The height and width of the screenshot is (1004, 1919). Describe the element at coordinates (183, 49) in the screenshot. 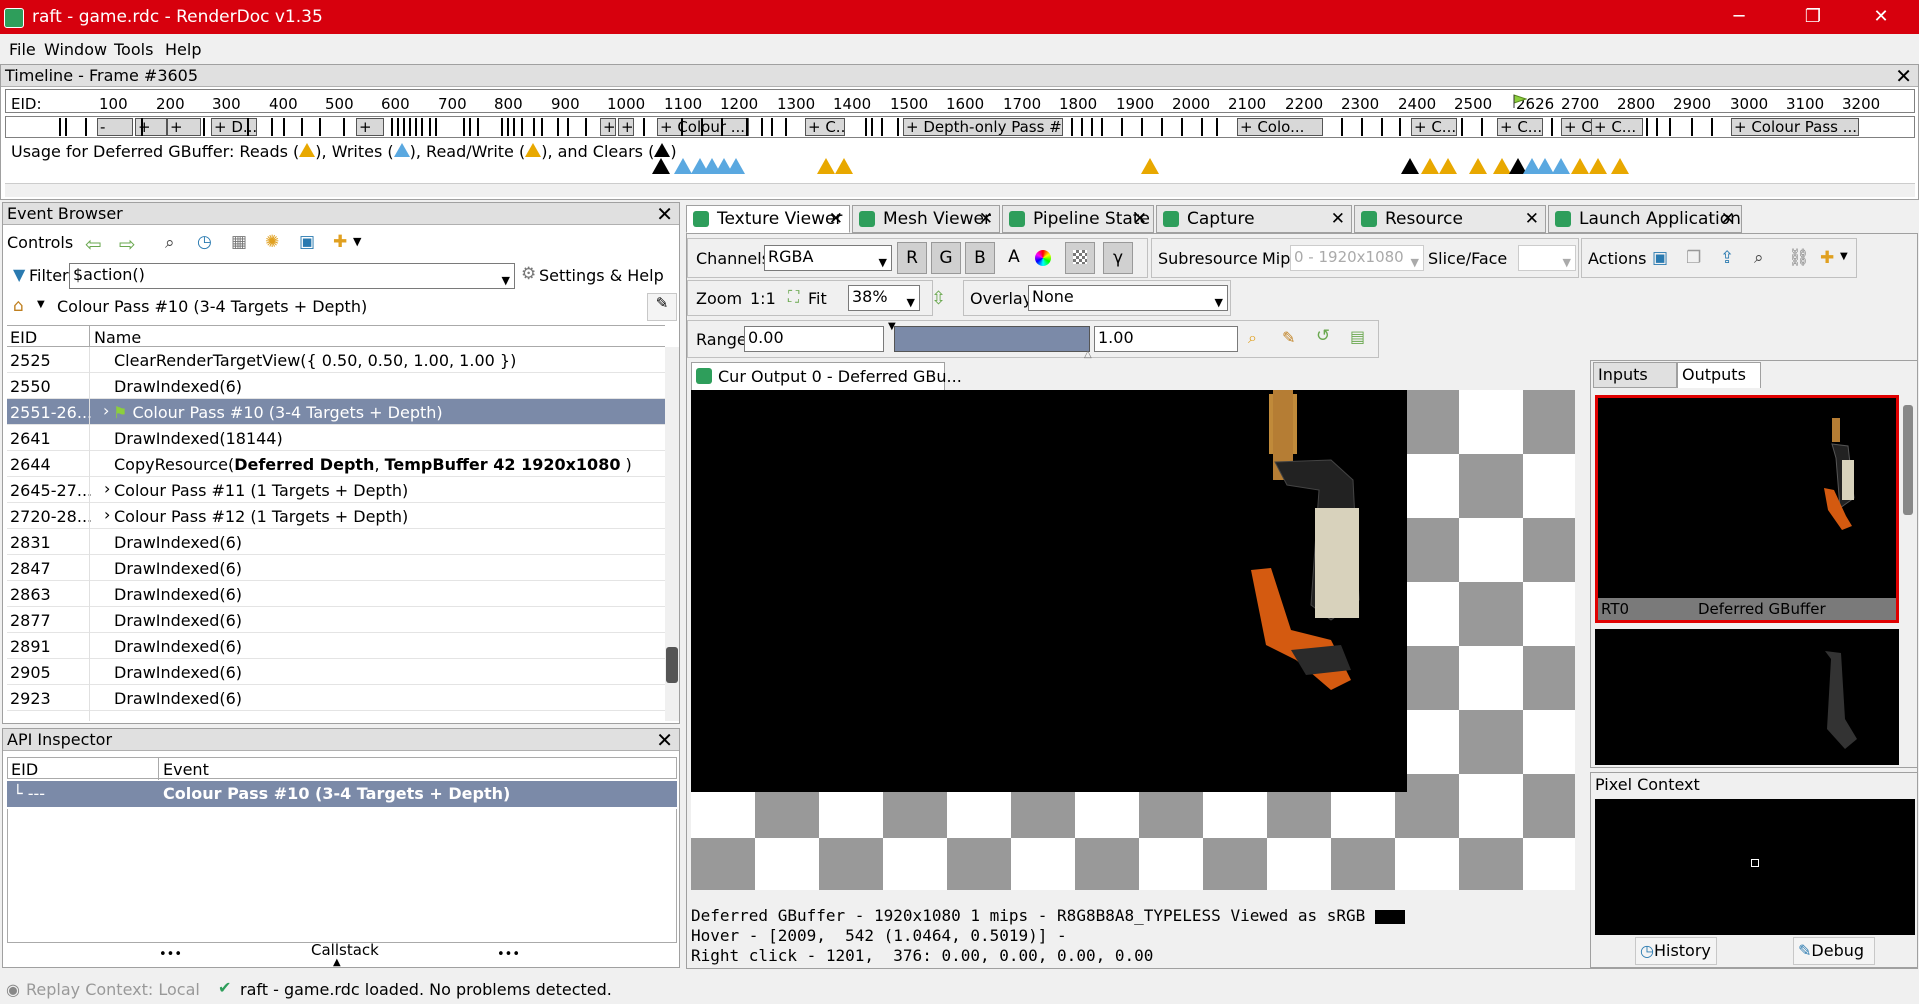

I see `menu-help: Help` at that location.